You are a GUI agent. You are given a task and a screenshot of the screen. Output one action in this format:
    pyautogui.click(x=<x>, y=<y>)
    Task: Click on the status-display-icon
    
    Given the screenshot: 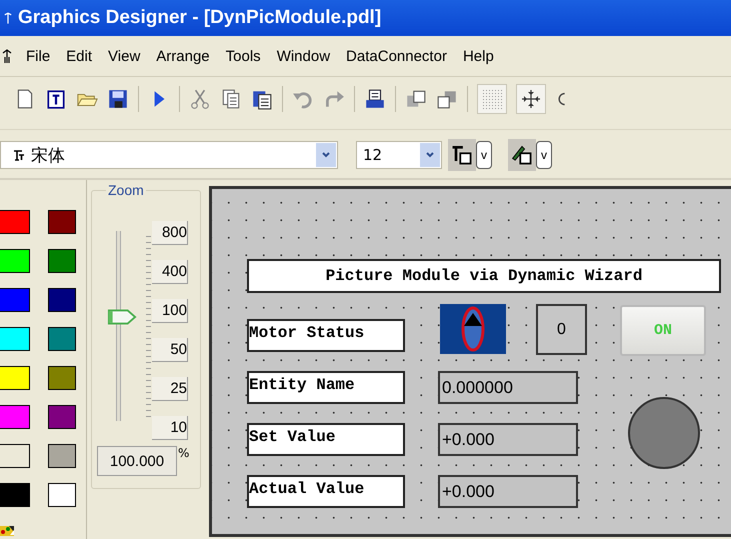 What is the action you would take?
    pyautogui.click(x=473, y=329)
    